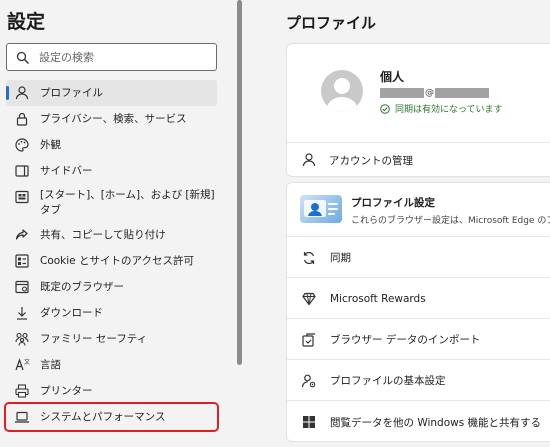  Describe the element at coordinates (393, 203) in the screenshot. I see `profile-settings-title: プロファイル設定` at that location.